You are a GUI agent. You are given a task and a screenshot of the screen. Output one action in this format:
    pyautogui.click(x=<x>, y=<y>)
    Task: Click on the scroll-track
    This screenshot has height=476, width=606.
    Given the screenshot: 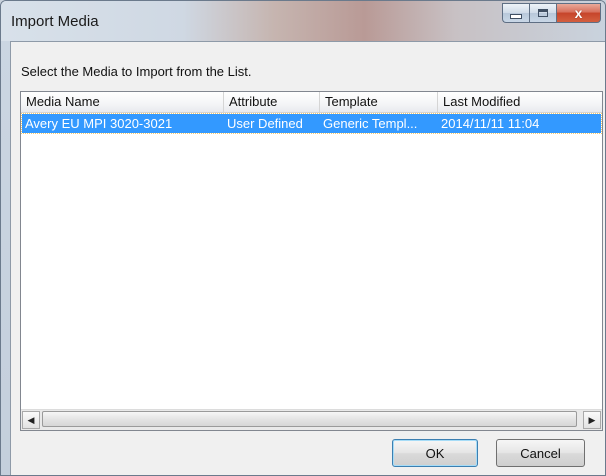 What is the action you would take?
    pyautogui.click(x=311, y=420)
    